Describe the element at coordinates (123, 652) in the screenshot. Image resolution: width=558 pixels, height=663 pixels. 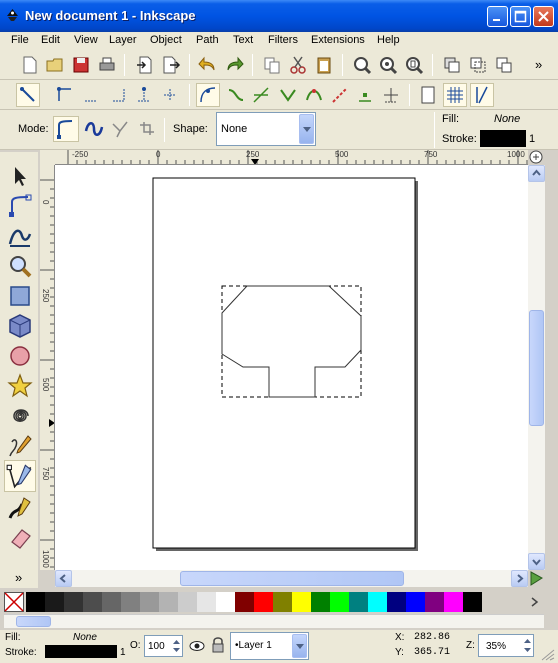
I see `status-stroke-width: 1` at that location.